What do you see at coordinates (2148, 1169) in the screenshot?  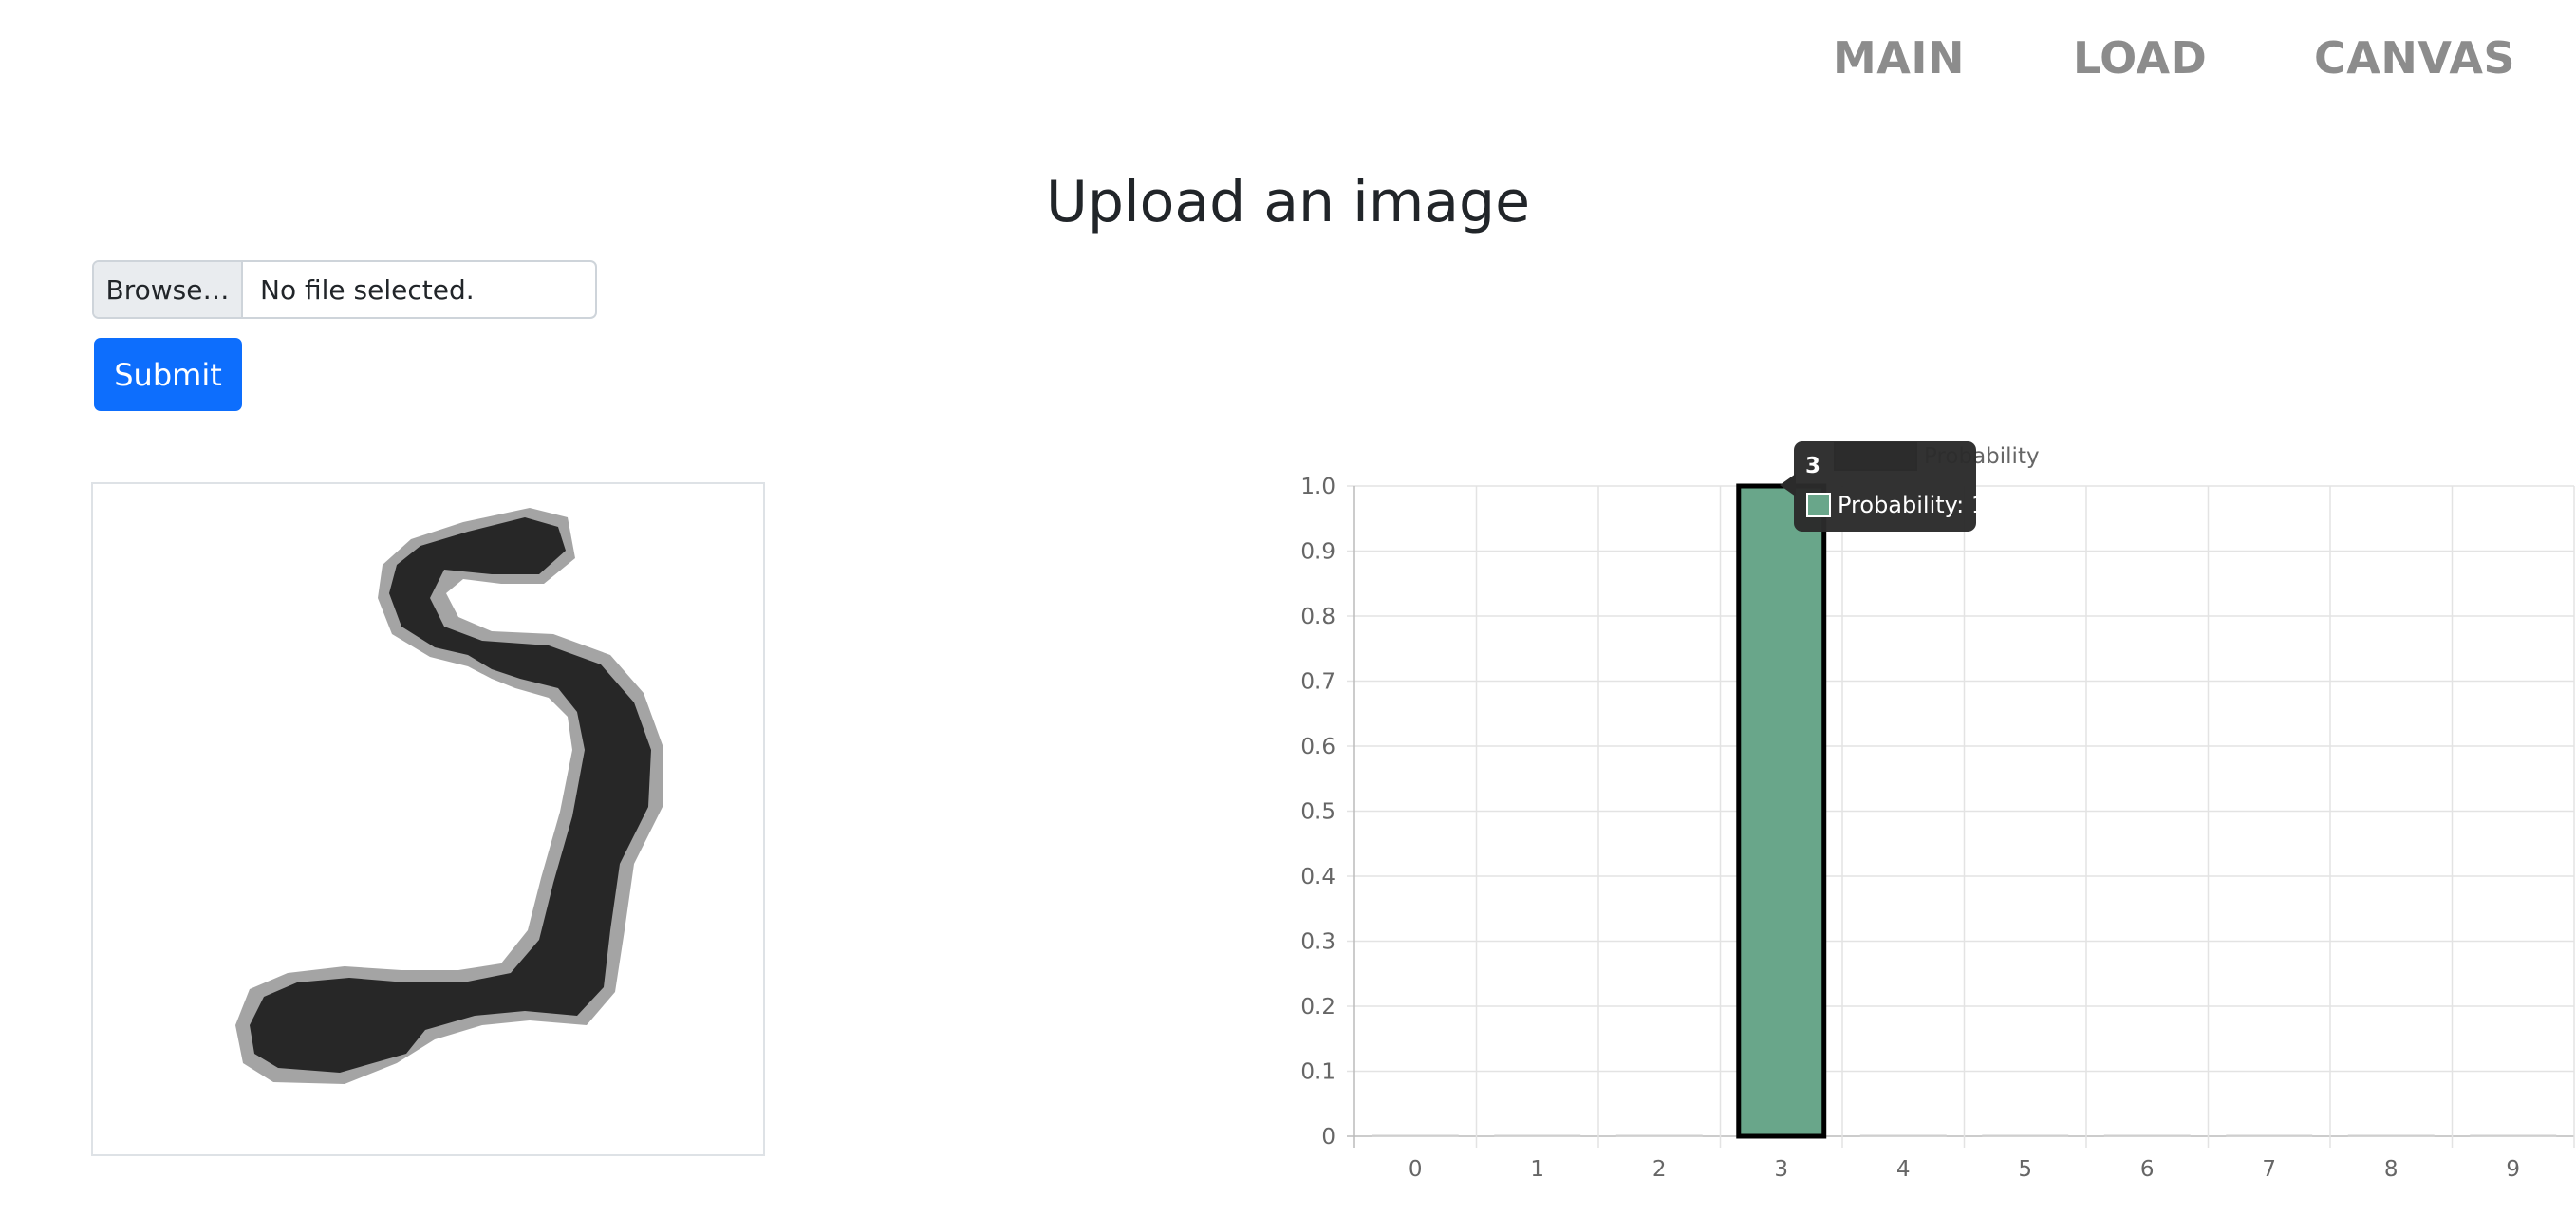 I see `x-tick-label: 6` at bounding box center [2148, 1169].